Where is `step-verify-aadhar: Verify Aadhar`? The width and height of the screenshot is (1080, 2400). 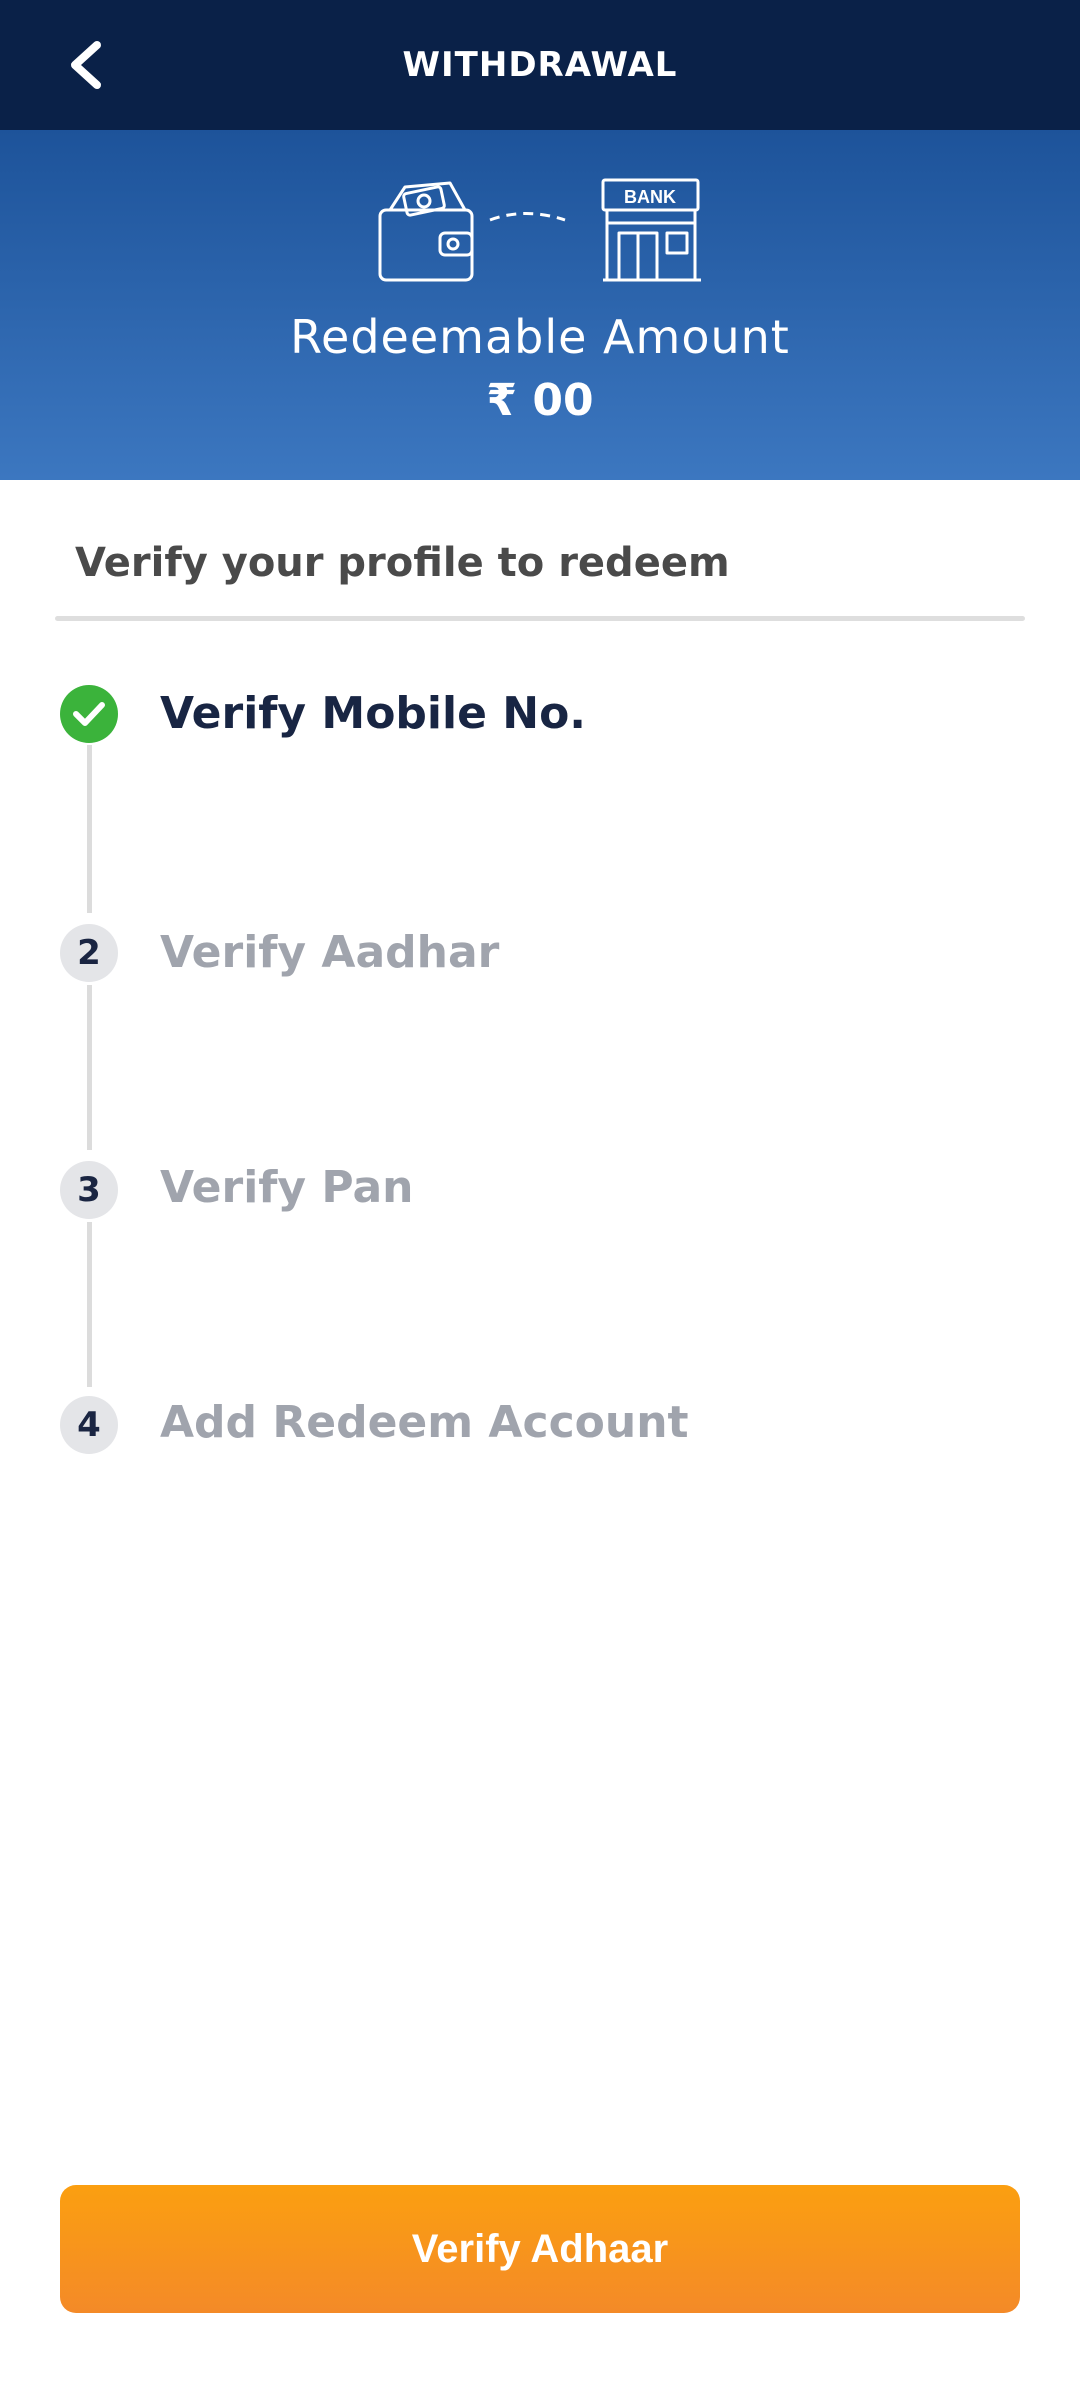
step-verify-aadhar: Verify Aadhar is located at coordinates (330, 952).